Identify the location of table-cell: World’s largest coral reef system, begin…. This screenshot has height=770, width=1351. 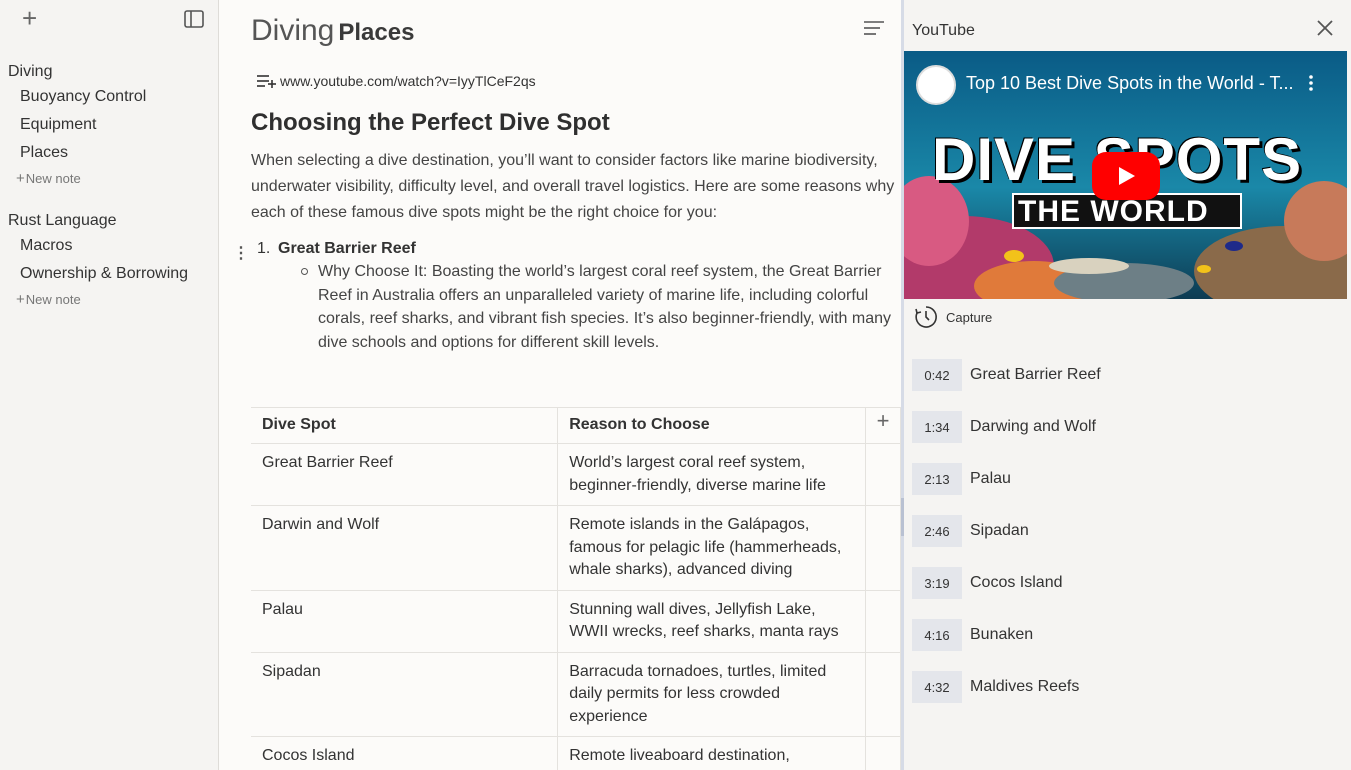
(711, 474).